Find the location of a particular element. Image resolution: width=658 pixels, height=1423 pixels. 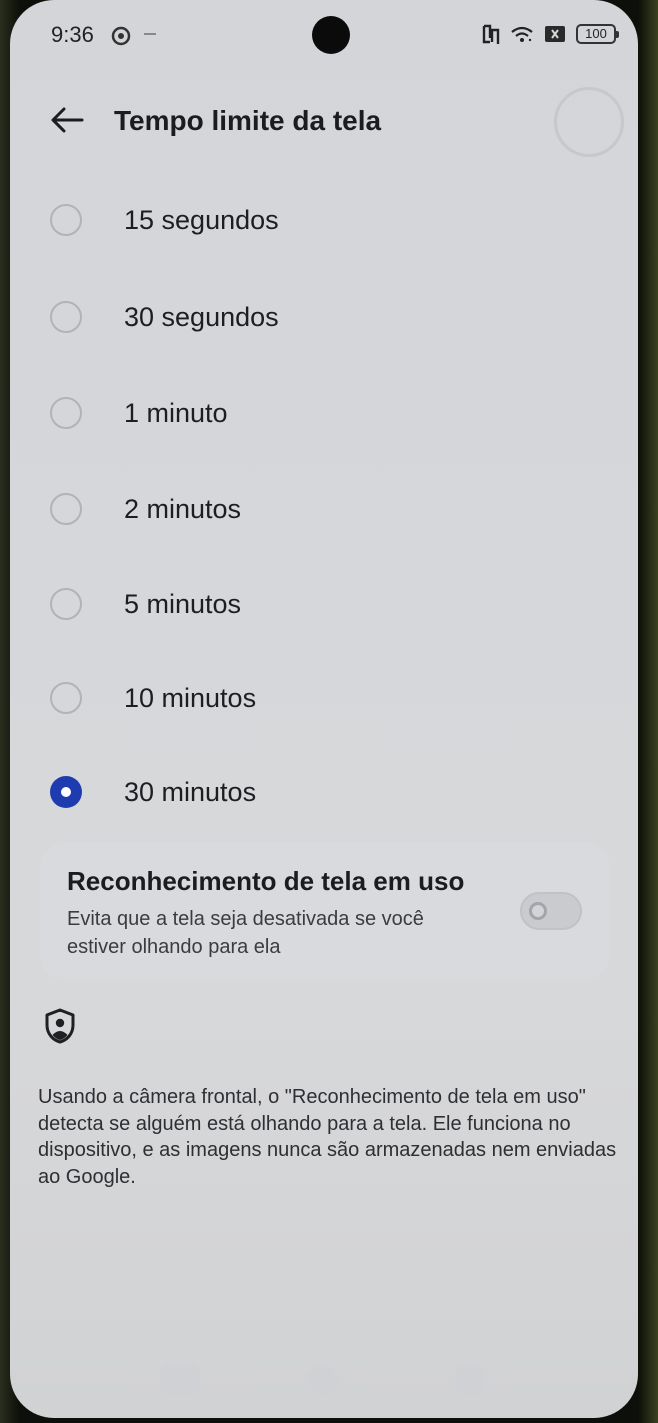

card-title: Reconhecimento de tela em uso is located at coordinates (266, 881).